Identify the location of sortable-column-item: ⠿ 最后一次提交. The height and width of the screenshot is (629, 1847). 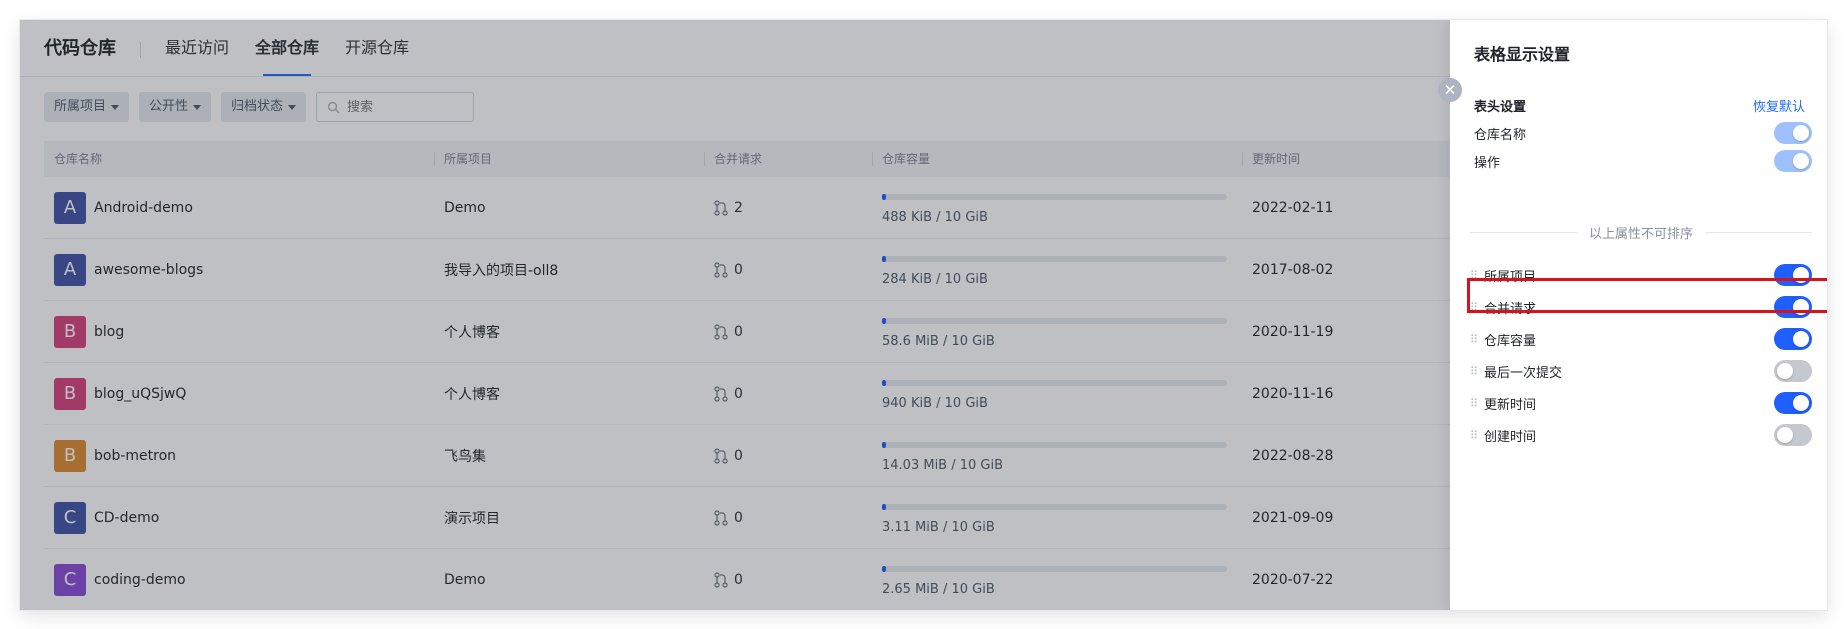
(1641, 371).